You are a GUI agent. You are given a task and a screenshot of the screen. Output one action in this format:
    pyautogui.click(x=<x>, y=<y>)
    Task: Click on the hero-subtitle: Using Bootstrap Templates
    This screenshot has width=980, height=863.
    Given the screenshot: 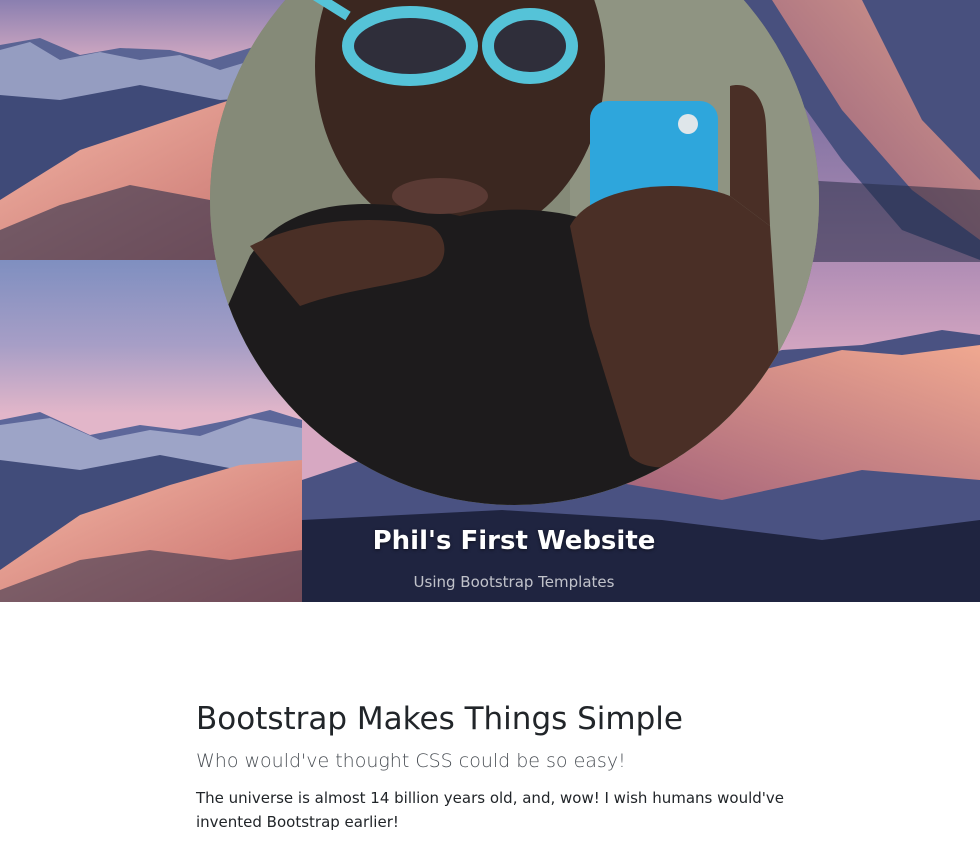 What is the action you would take?
    pyautogui.click(x=514, y=582)
    